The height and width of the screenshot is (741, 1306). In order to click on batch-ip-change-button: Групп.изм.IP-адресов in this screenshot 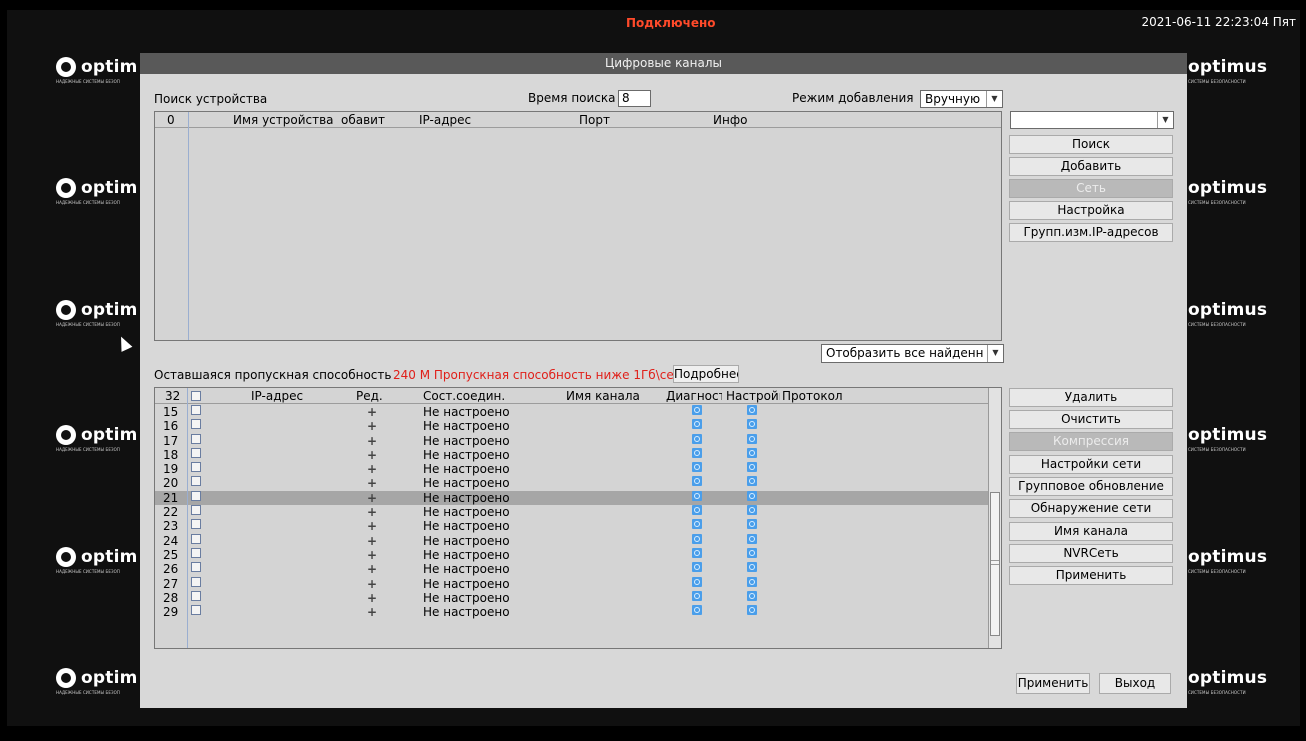, I will do `click(1091, 232)`.